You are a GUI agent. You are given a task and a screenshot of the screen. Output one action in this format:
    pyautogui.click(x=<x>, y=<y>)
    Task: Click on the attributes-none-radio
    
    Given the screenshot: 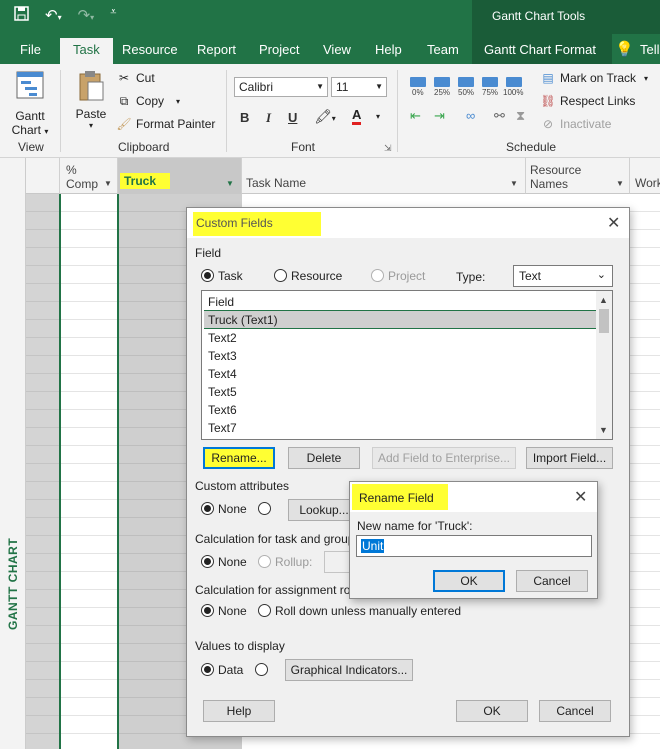 What is the action you would take?
    pyautogui.click(x=207, y=508)
    